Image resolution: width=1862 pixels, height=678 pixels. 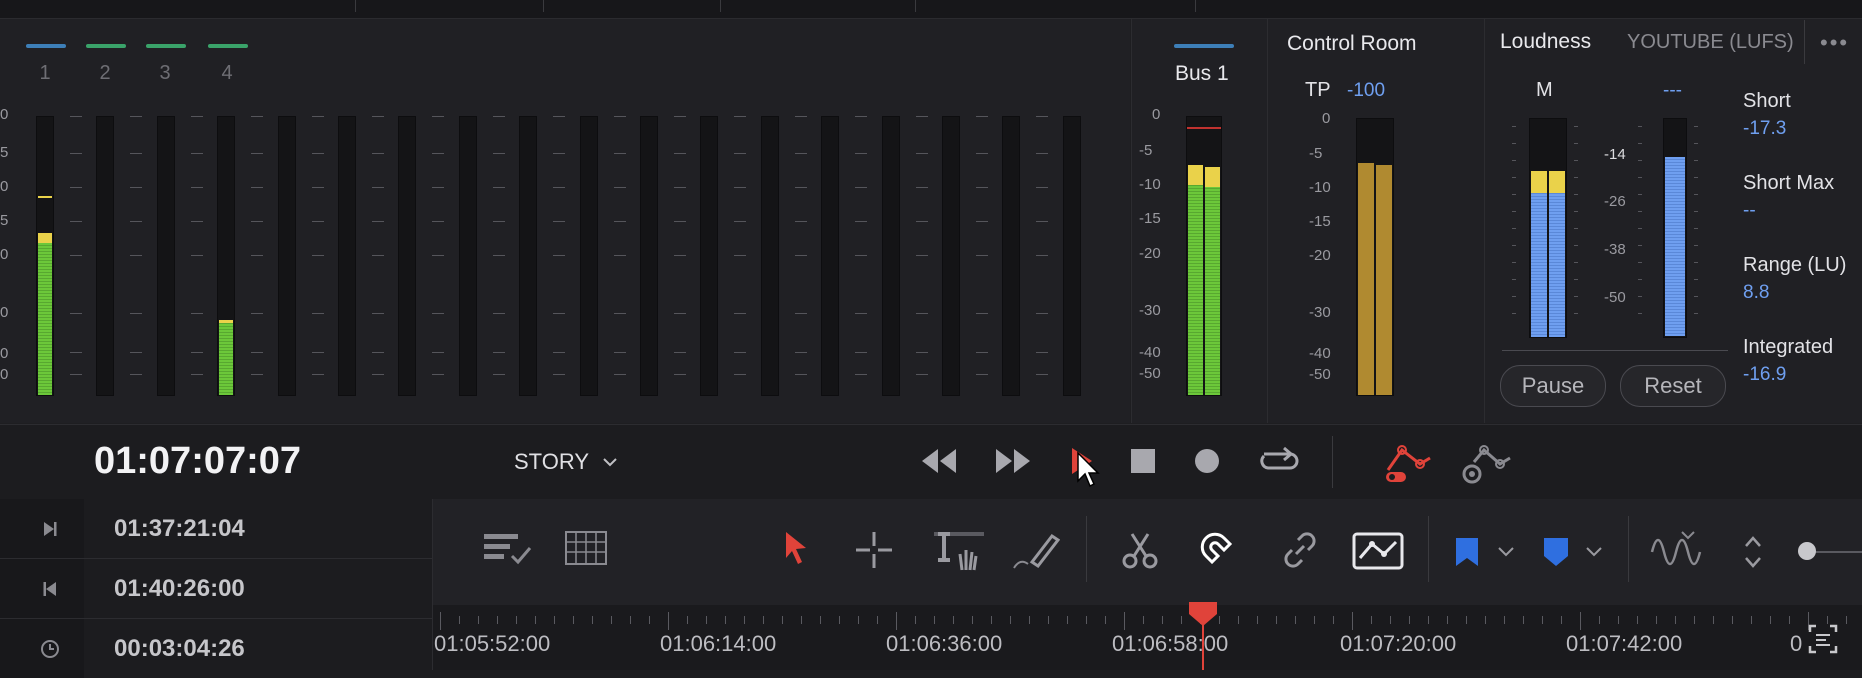 I want to click on record-icon, so click(x=1207, y=461).